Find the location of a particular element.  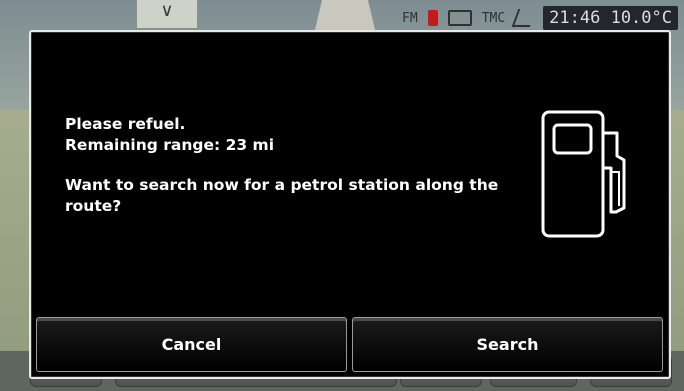

refuel-line: Please refuel. is located at coordinates (125, 124).